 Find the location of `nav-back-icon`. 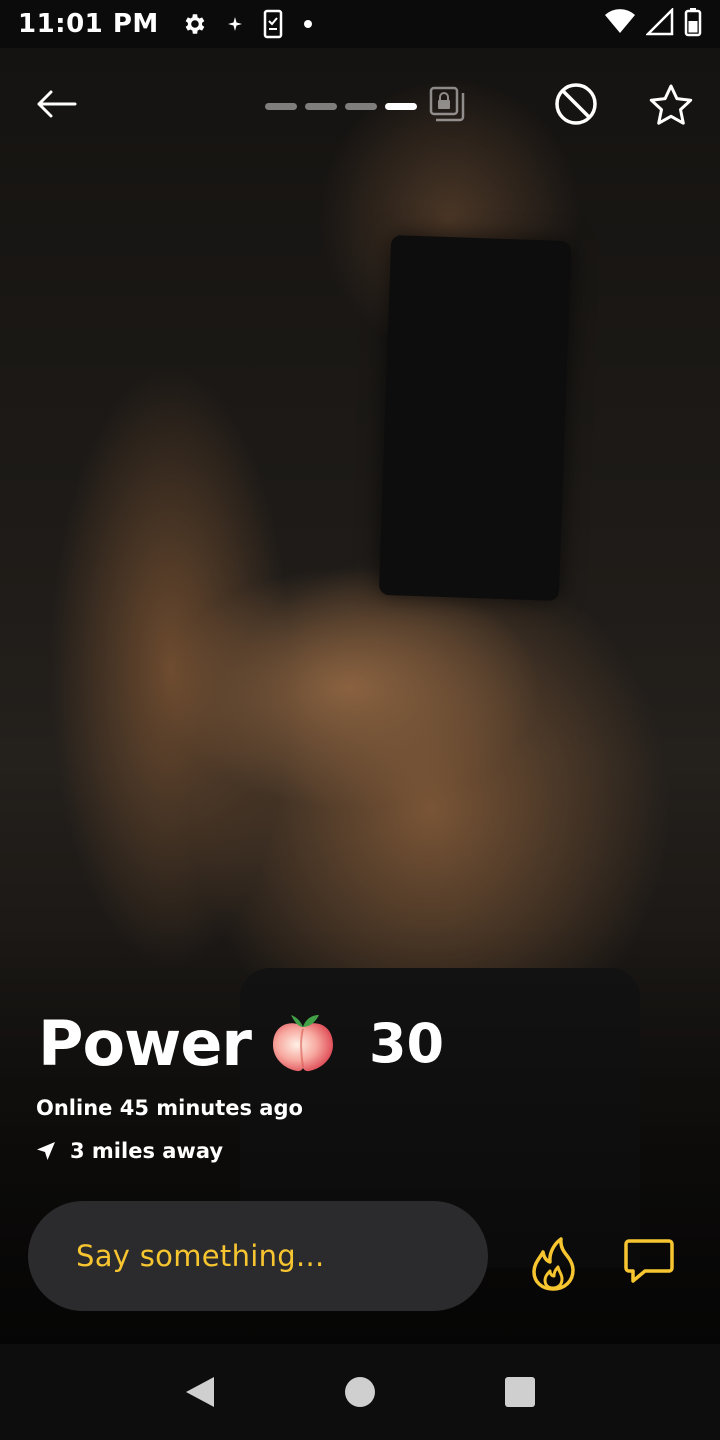

nav-back-icon is located at coordinates (200, 1392).